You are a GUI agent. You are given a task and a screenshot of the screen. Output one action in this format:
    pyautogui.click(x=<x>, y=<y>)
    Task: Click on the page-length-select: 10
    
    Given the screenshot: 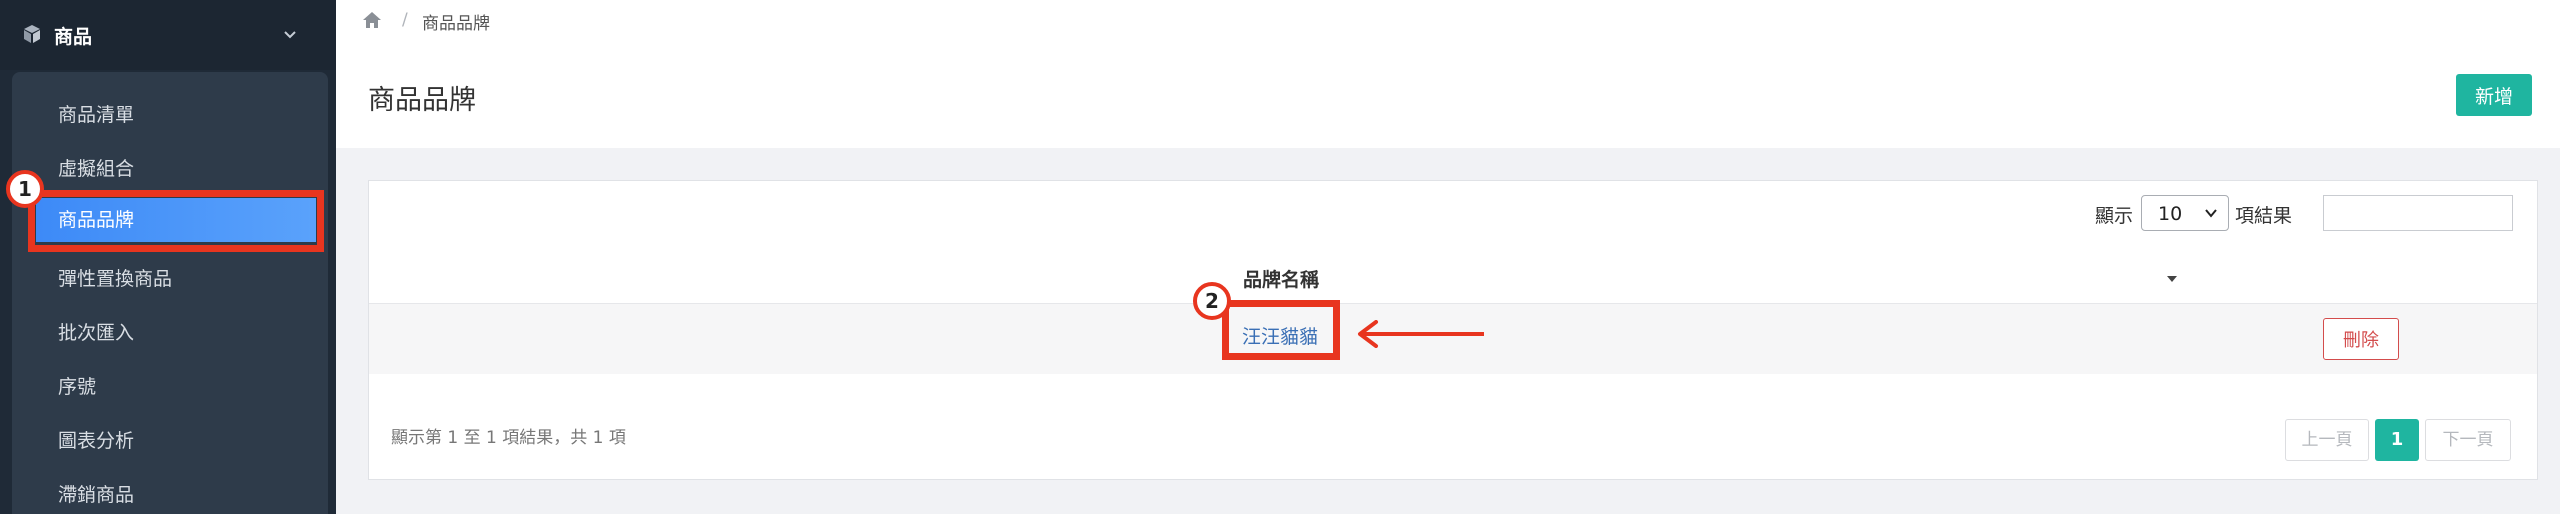 What is the action you would take?
    pyautogui.click(x=2185, y=213)
    